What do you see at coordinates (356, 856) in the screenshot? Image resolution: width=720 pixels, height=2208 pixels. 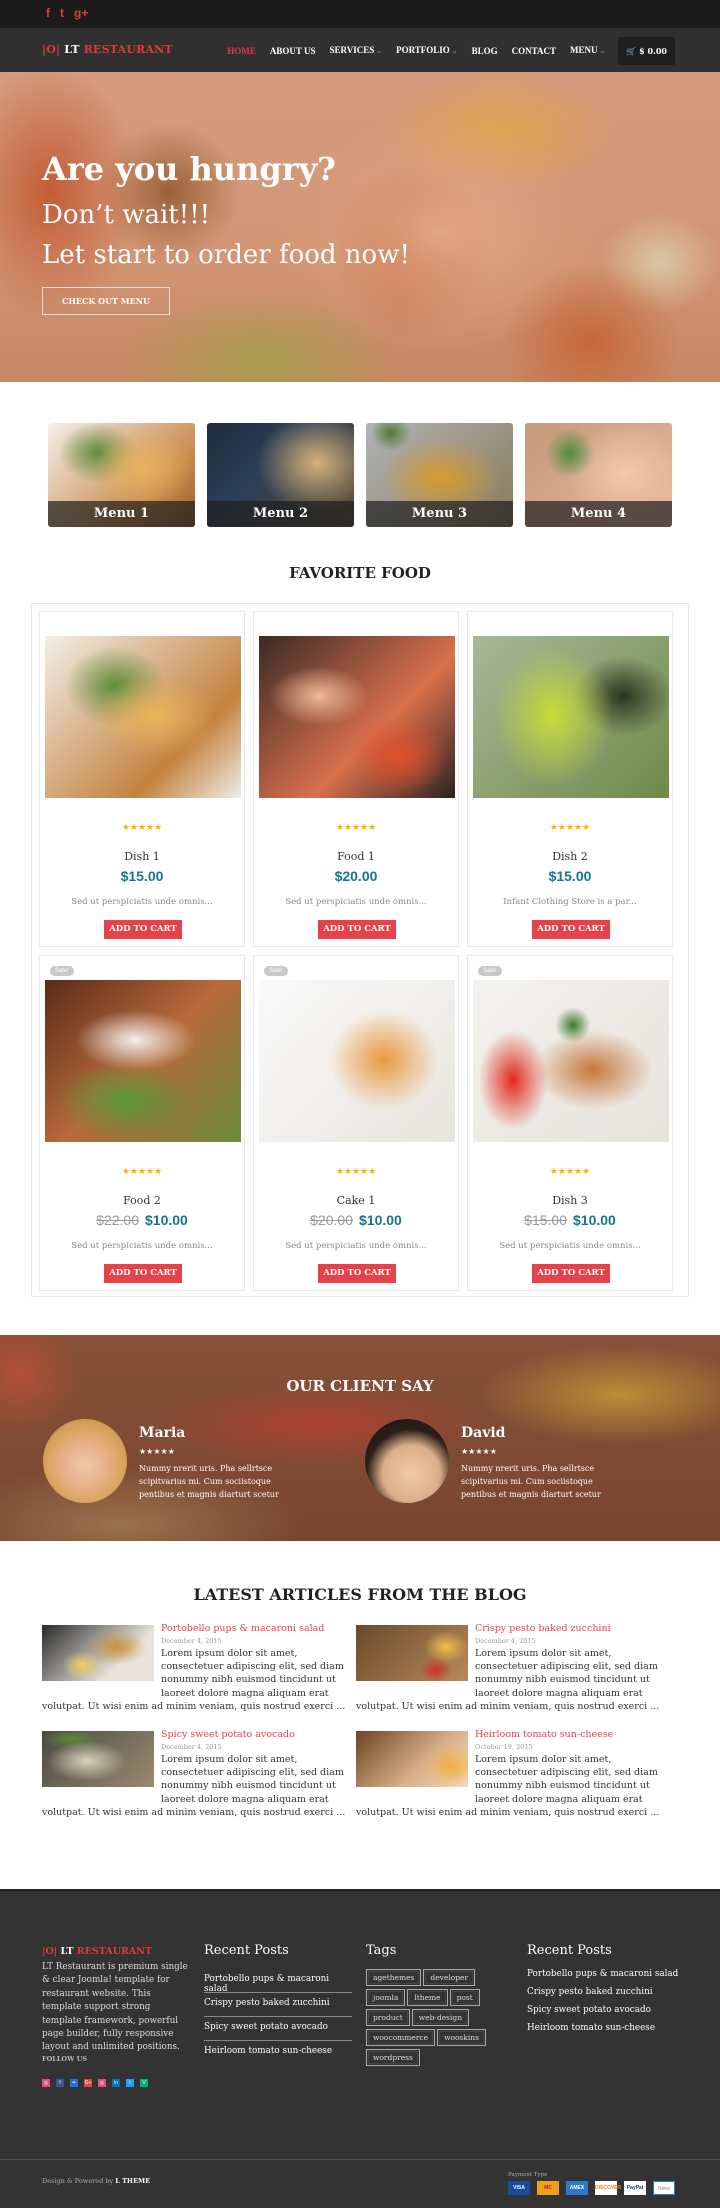 I see `product-name: Food 1` at bounding box center [356, 856].